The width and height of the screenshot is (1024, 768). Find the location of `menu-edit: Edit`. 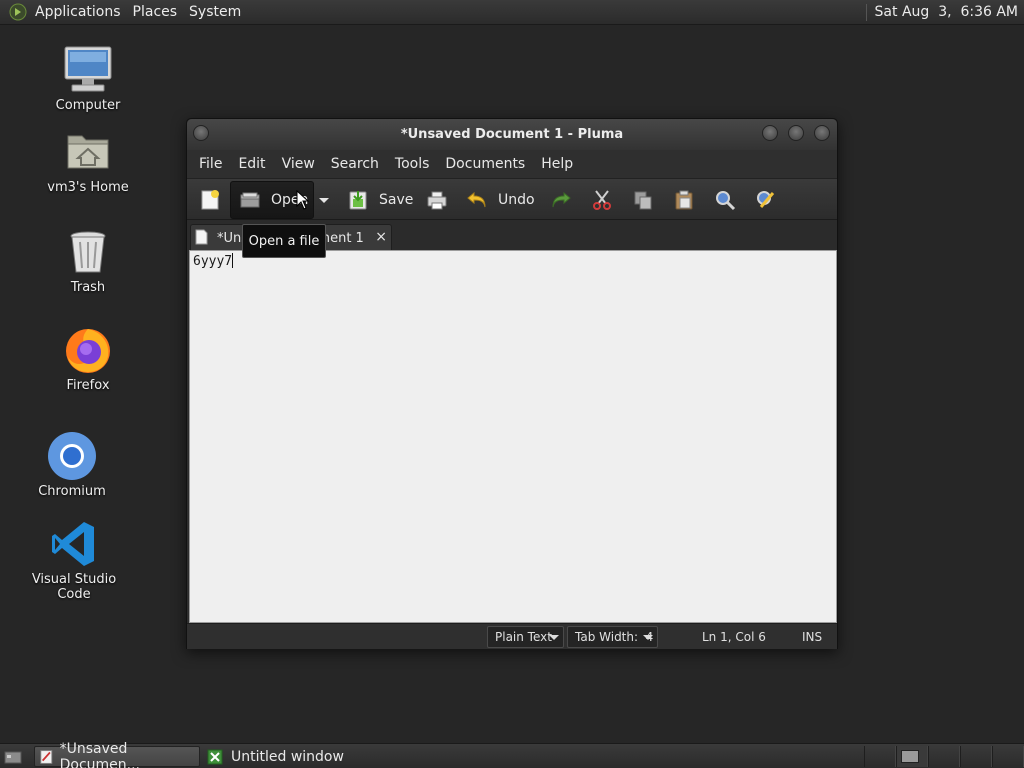

menu-edit: Edit is located at coordinates (251, 164).